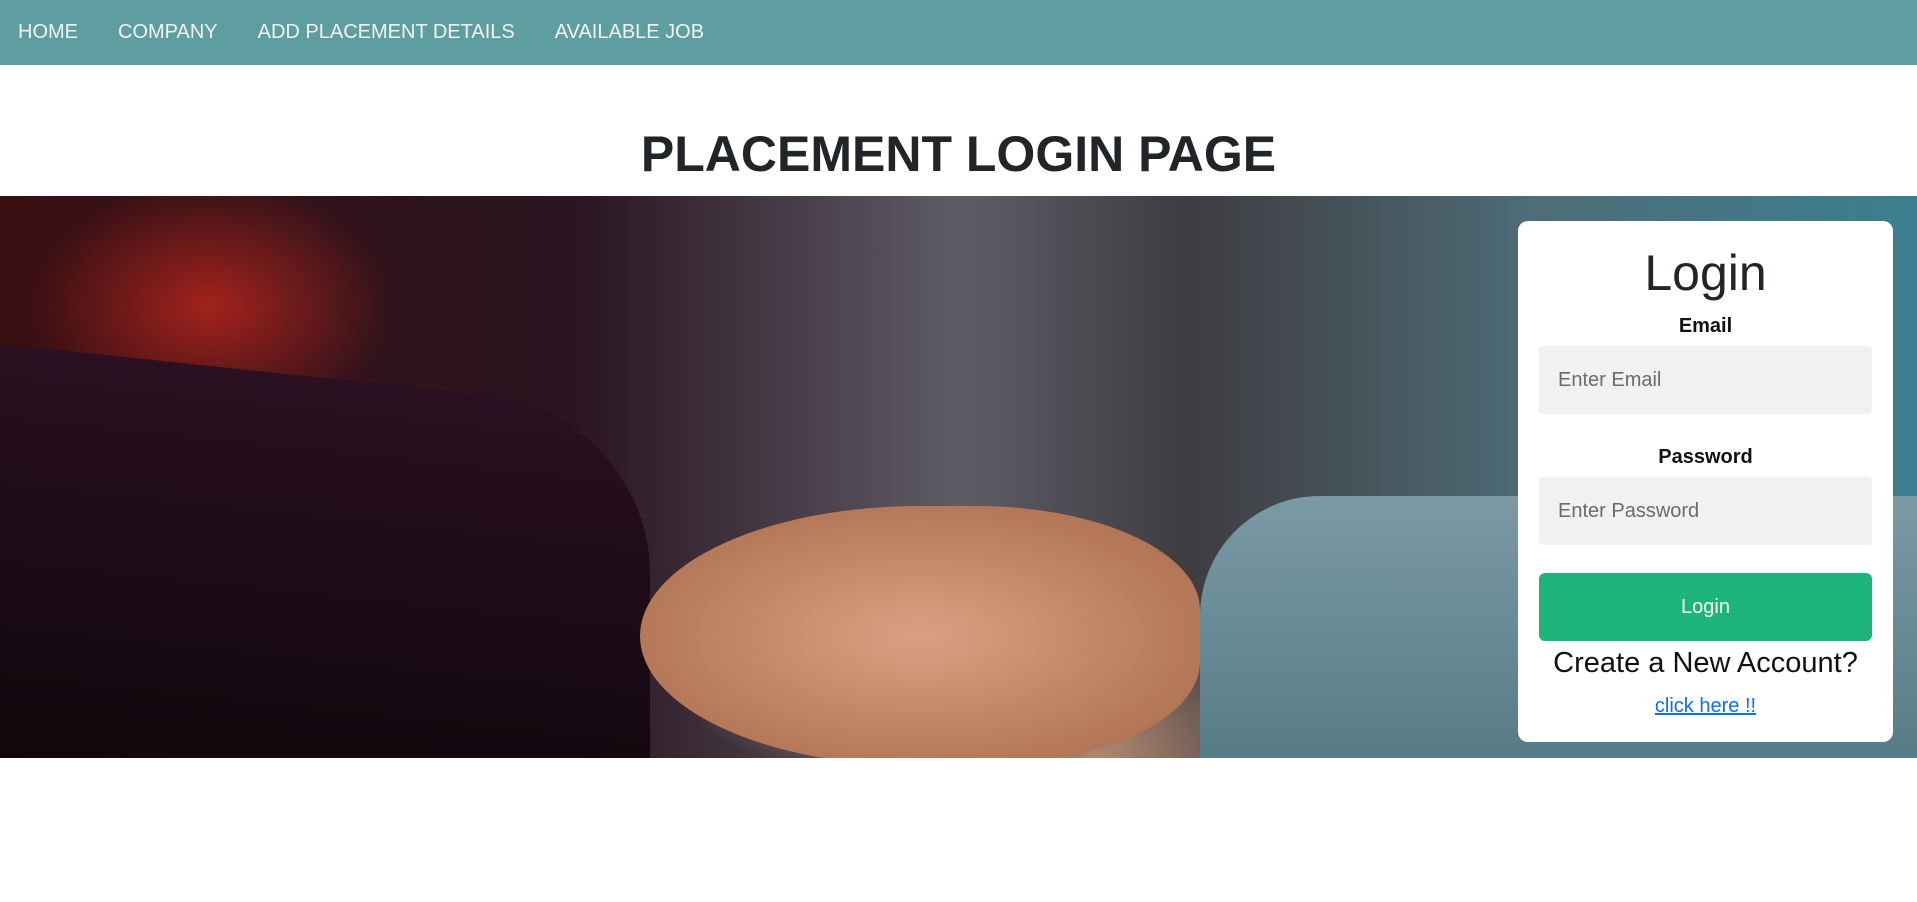 This screenshot has height=902, width=1917. What do you see at coordinates (386, 32) in the screenshot?
I see `nav-add-placement-details: ADD PLACEMENT DETAILS` at bounding box center [386, 32].